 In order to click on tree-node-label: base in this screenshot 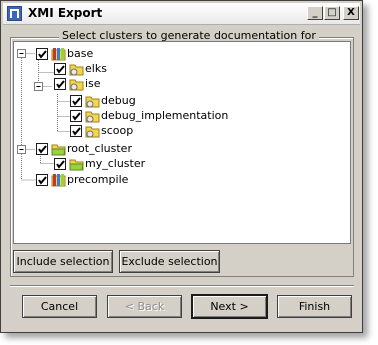, I will do `click(80, 53)`.